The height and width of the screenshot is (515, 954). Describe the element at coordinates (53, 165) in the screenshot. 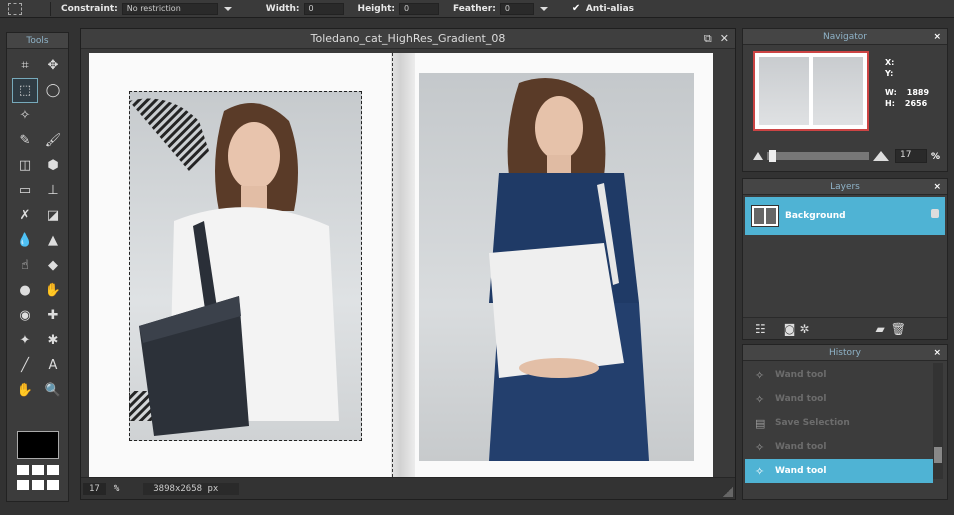

I see `paint-bucket-tool-icon: ⬢` at that location.